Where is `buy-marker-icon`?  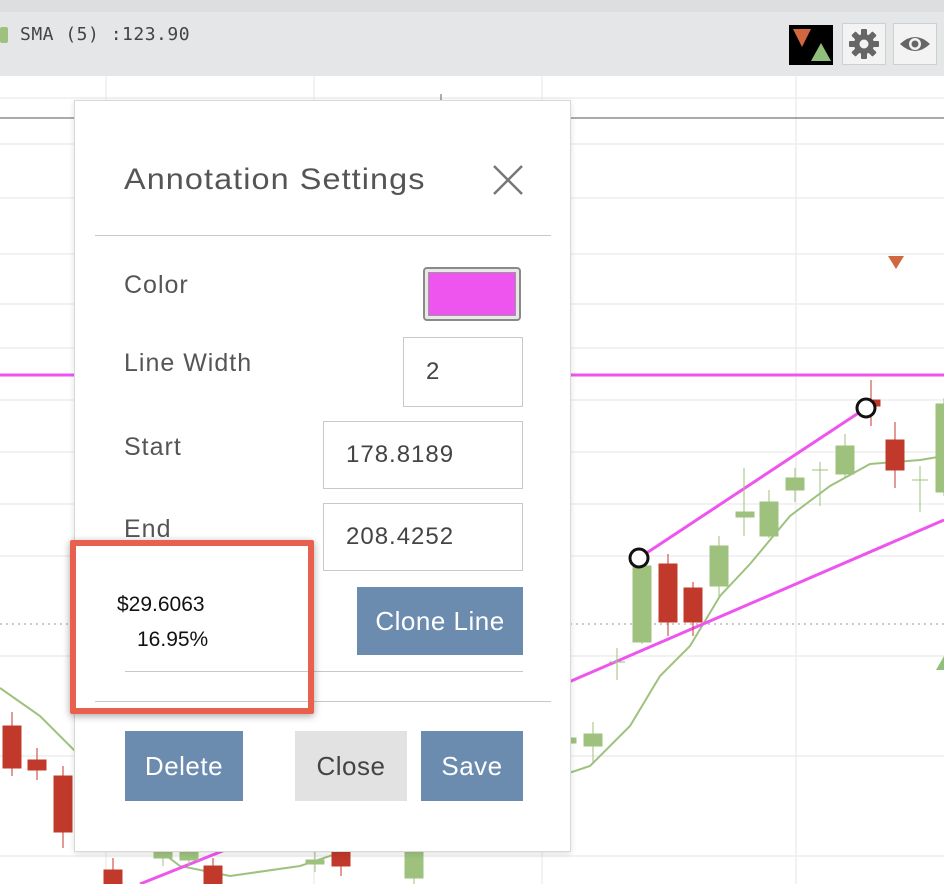
buy-marker-icon is located at coordinates (940, 663).